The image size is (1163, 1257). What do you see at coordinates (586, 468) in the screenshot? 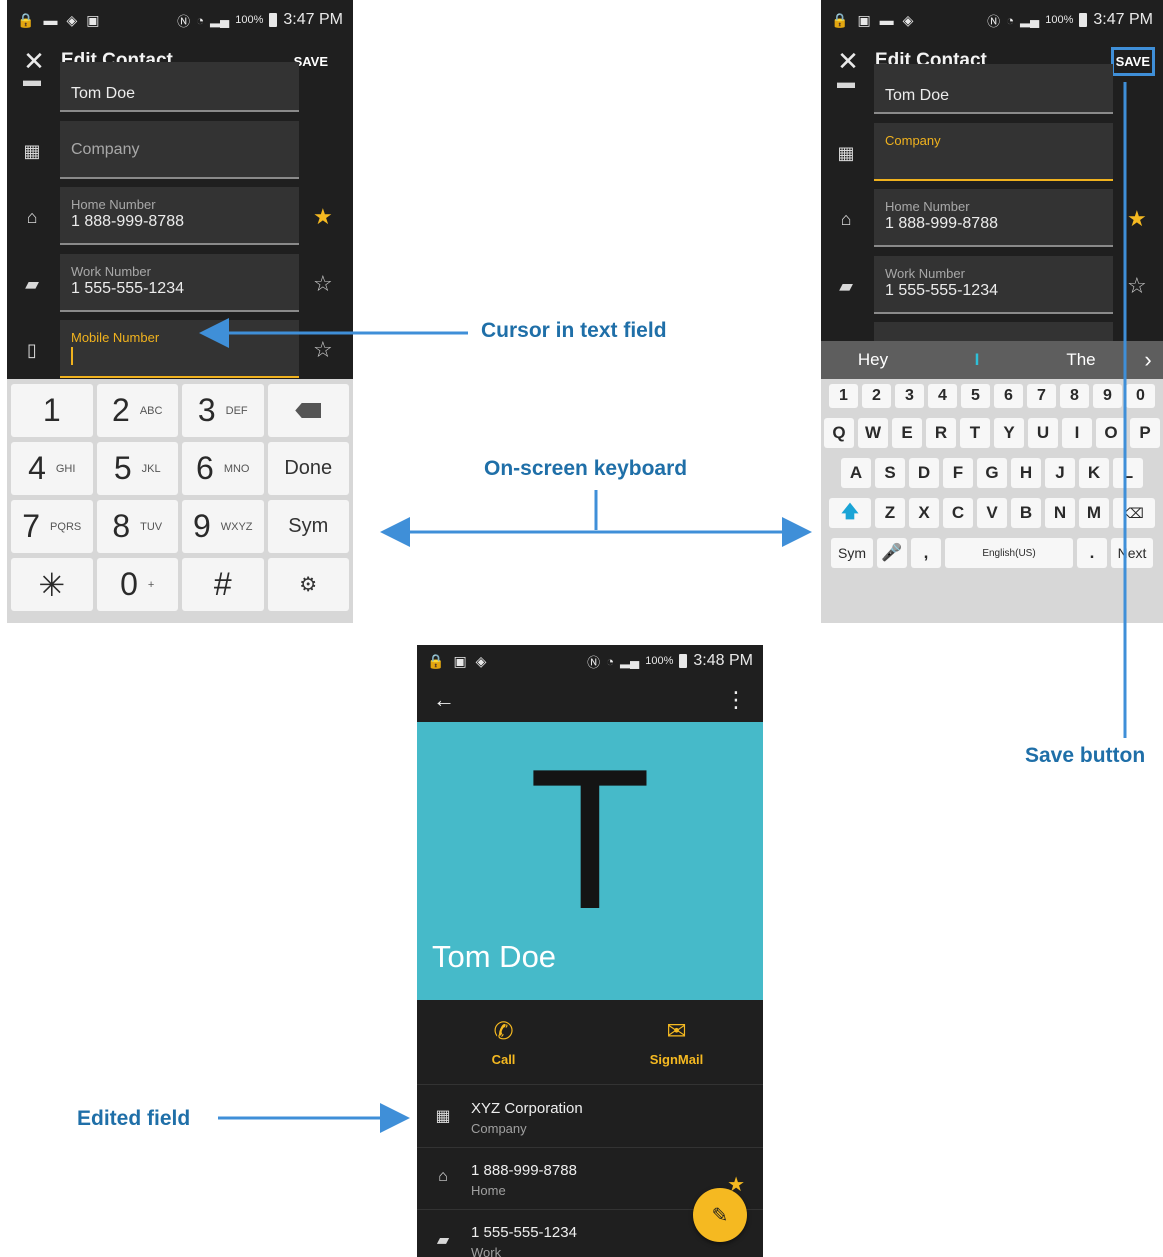
I see `callout-keyboard: On-screen keyboard` at bounding box center [586, 468].